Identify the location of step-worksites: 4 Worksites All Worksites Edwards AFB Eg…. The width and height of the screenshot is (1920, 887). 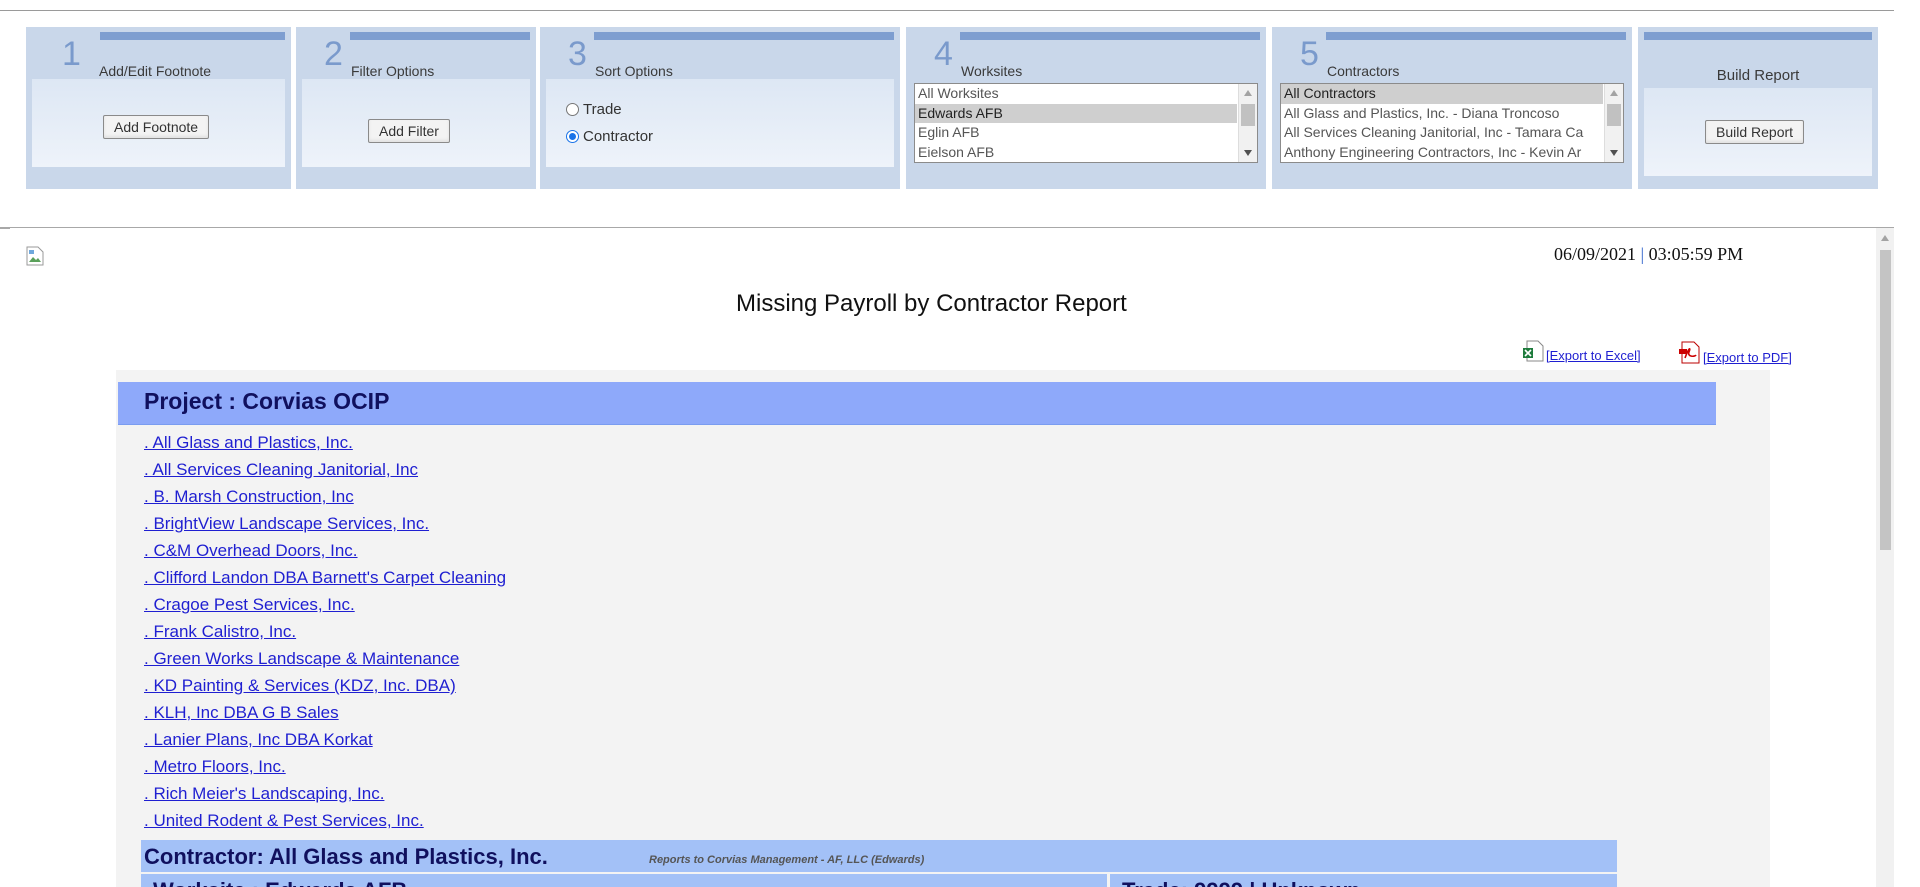
(1086, 108).